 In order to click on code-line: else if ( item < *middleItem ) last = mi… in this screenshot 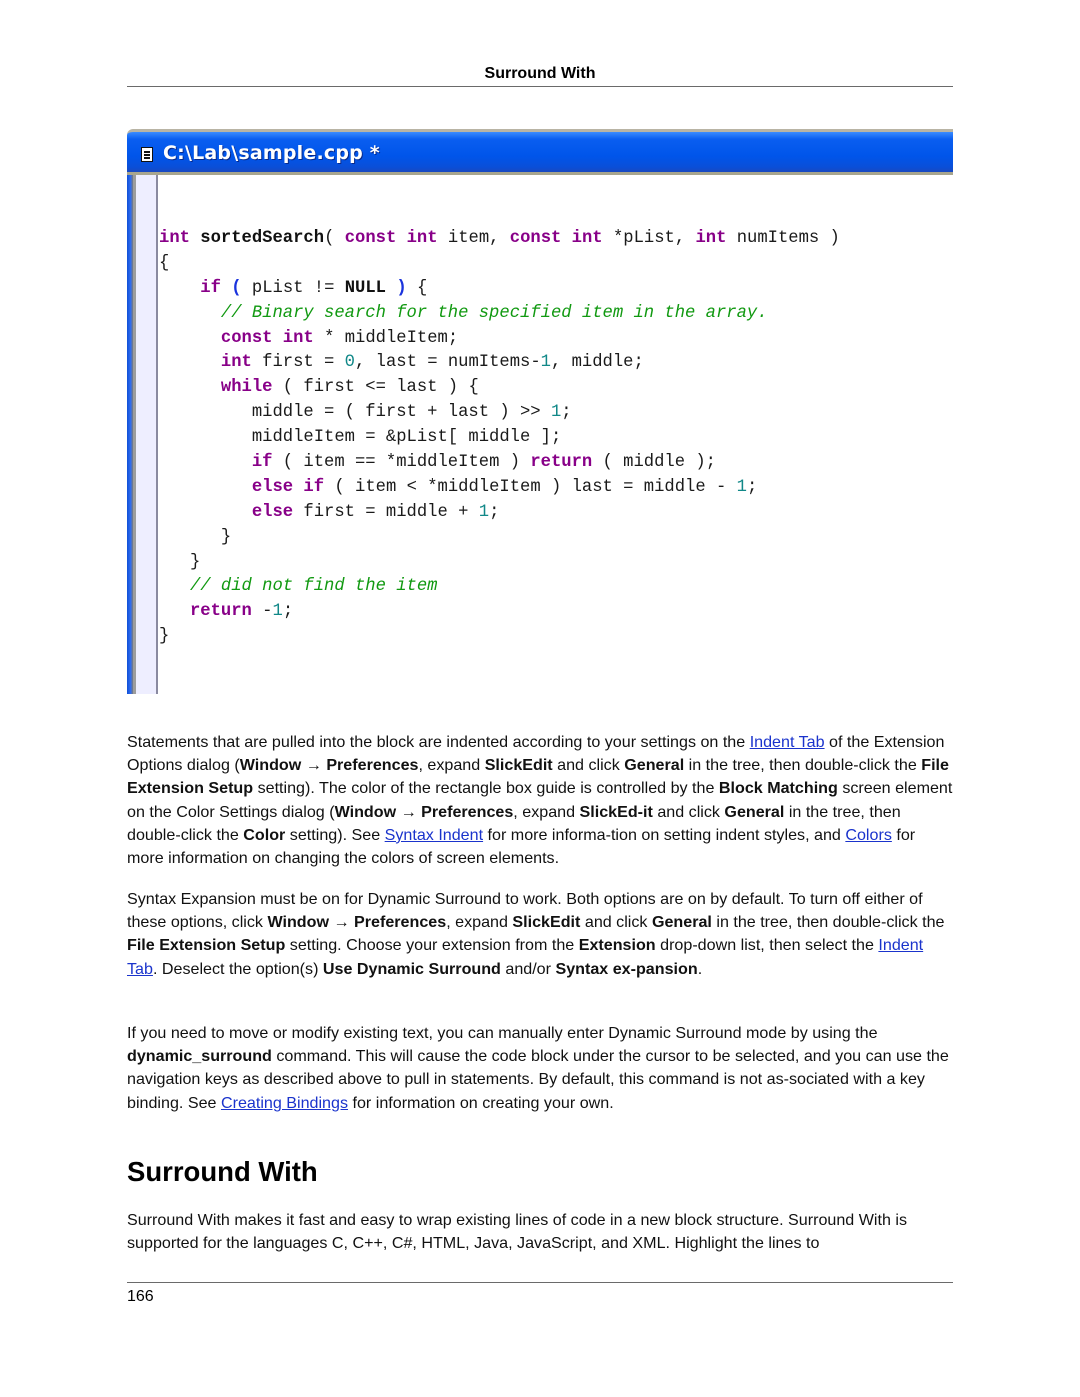, I will do `click(499, 488)`.